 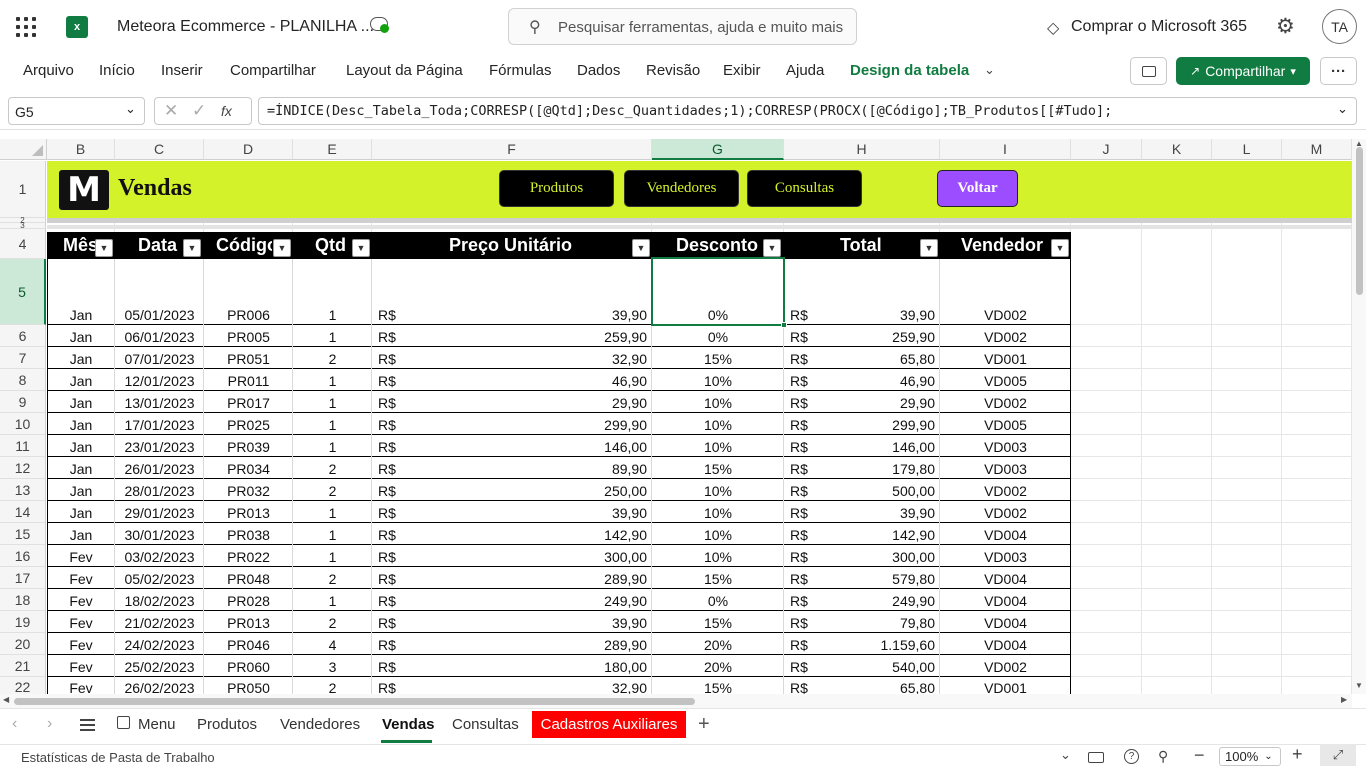 I want to click on cell-total: 29,90, so click(x=862, y=402).